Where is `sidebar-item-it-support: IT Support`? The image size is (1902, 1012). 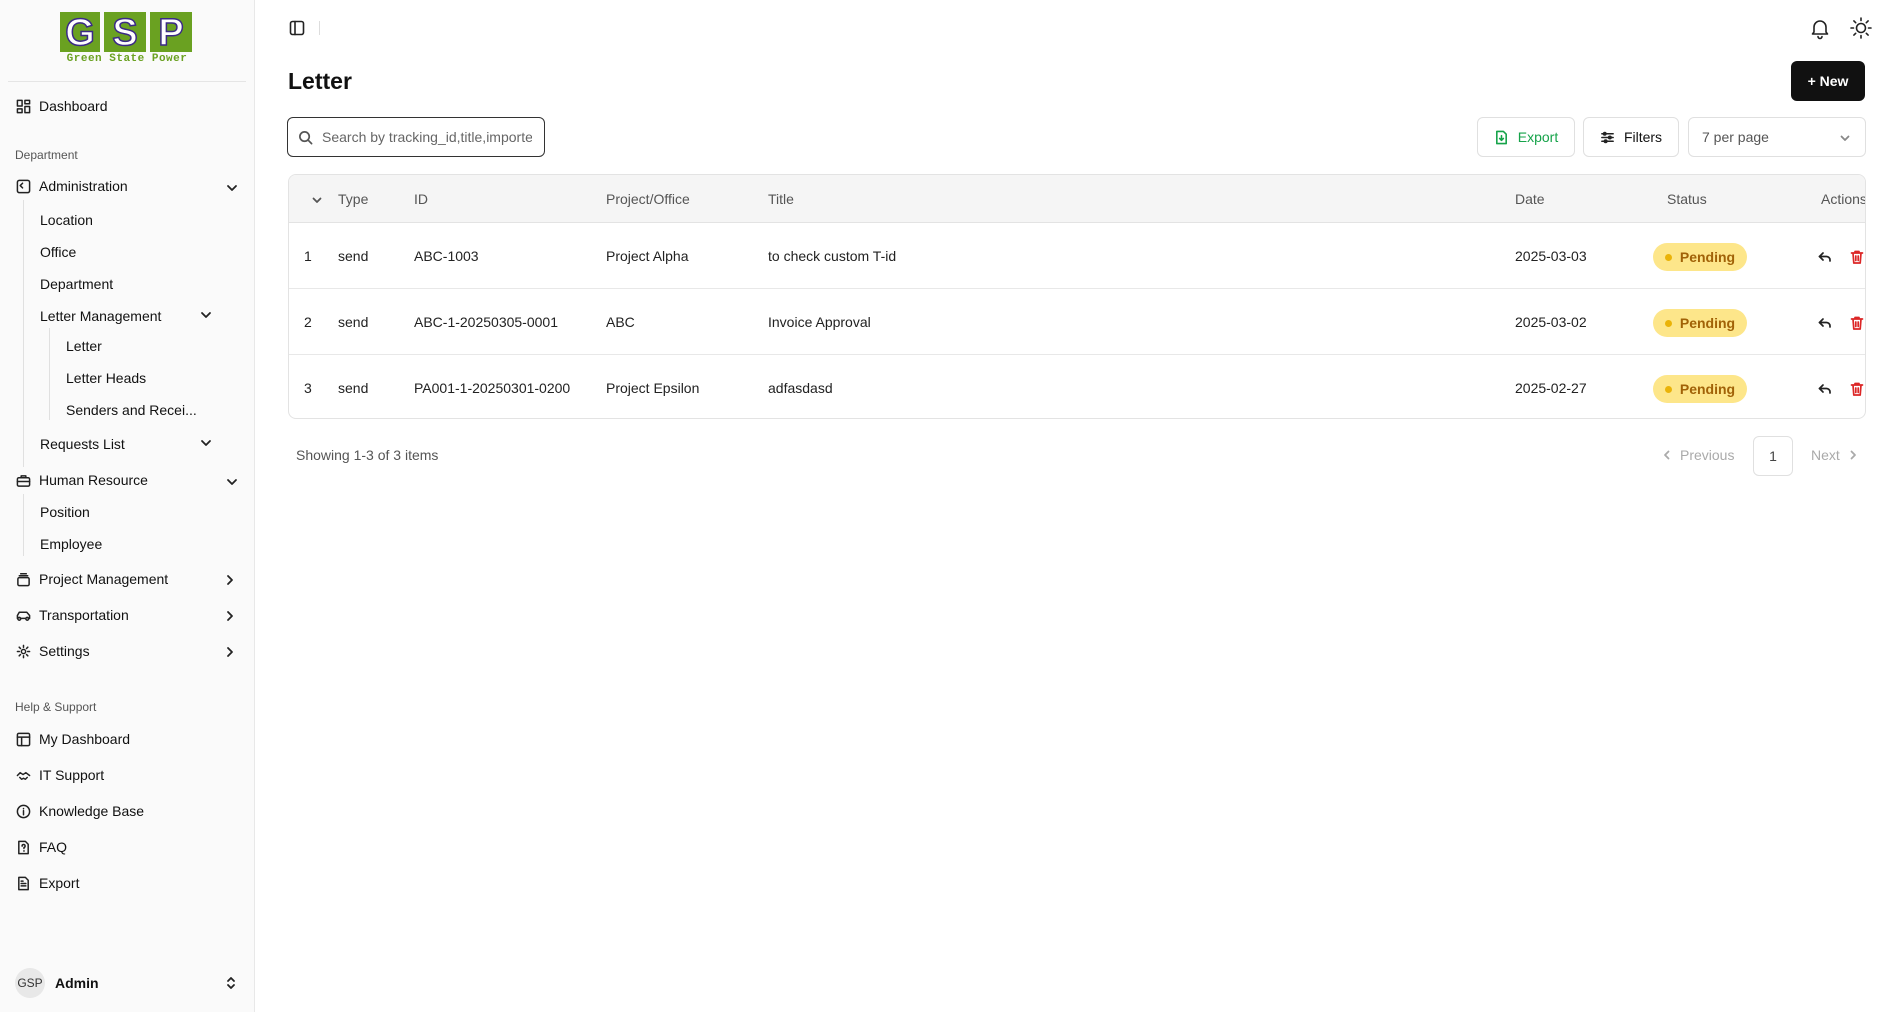
sidebar-item-it-support: IT Support is located at coordinates (59, 775).